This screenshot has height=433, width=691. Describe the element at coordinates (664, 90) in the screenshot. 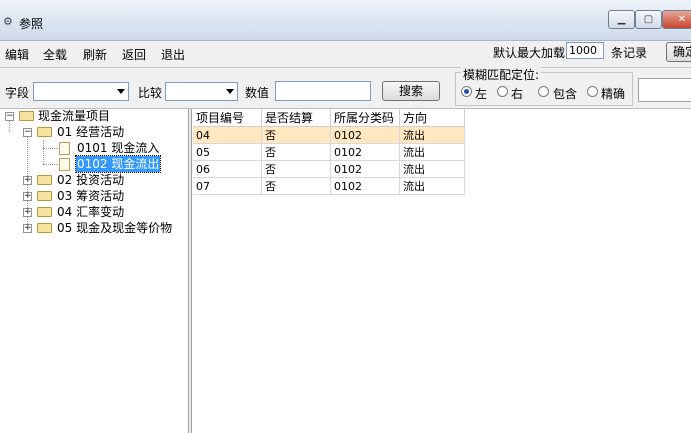

I see `extra-input` at that location.